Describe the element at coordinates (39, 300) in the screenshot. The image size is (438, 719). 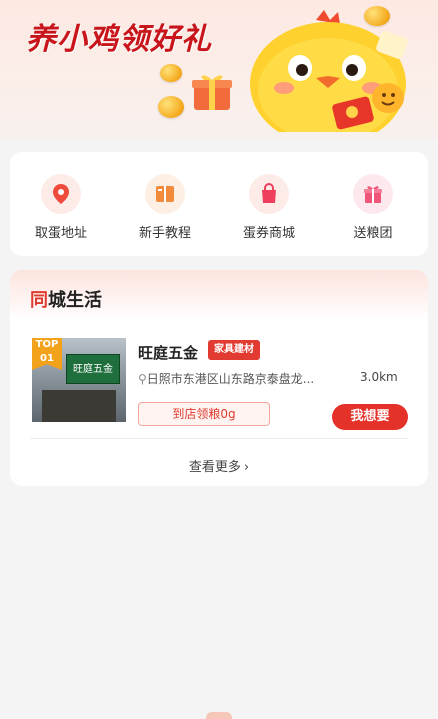
I see `section-title-accent: 同` at that location.